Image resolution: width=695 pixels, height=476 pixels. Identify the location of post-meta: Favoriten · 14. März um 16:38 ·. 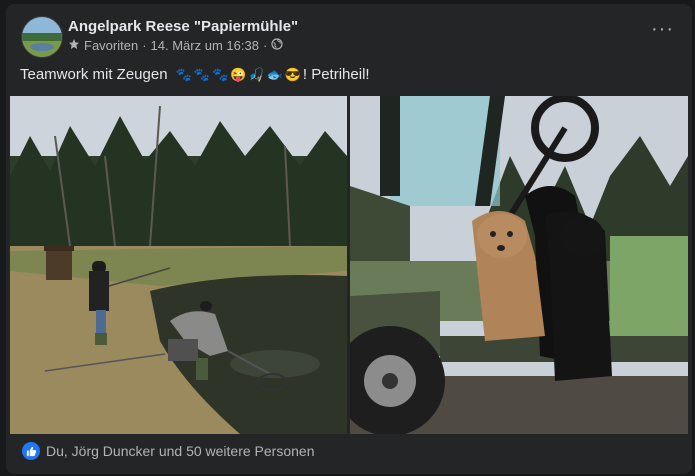
(175, 45).